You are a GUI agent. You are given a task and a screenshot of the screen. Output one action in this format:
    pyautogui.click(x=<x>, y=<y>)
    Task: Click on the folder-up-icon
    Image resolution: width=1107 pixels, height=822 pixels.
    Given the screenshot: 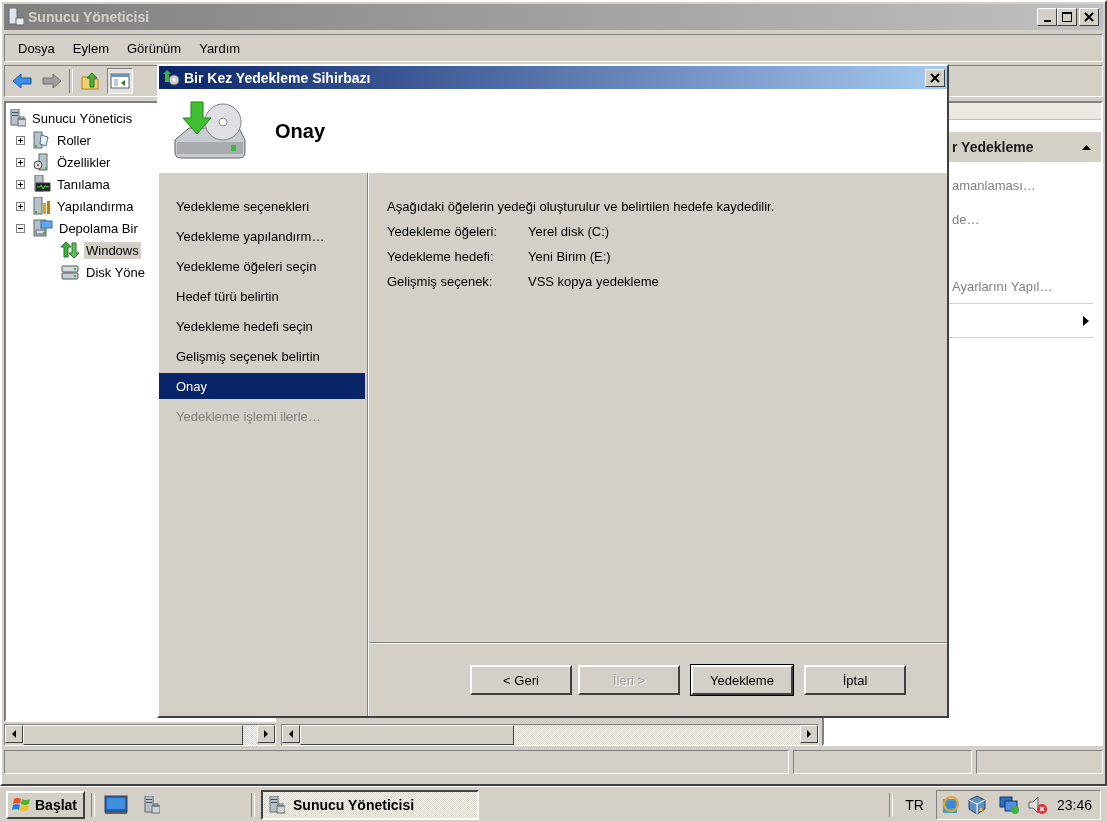 What is the action you would take?
    pyautogui.click(x=90, y=81)
    